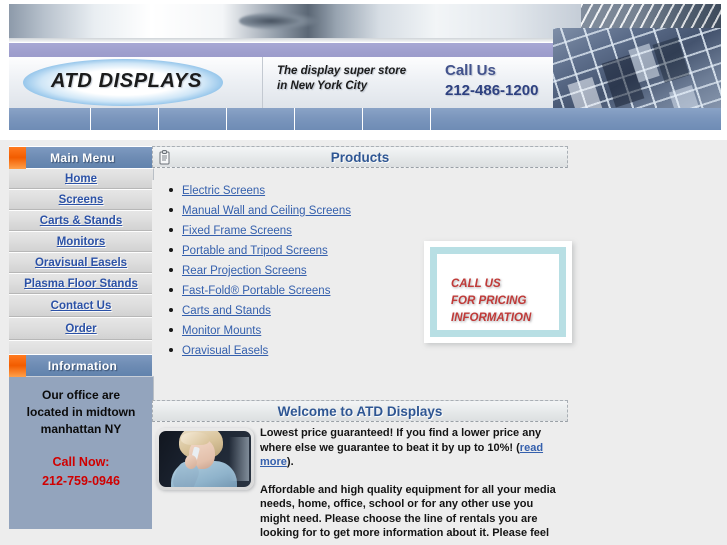 This screenshot has height=545, width=727. Describe the element at coordinates (221, 331) in the screenshot. I see `product-link-monitor-mounts: Monitor Mounts` at that location.